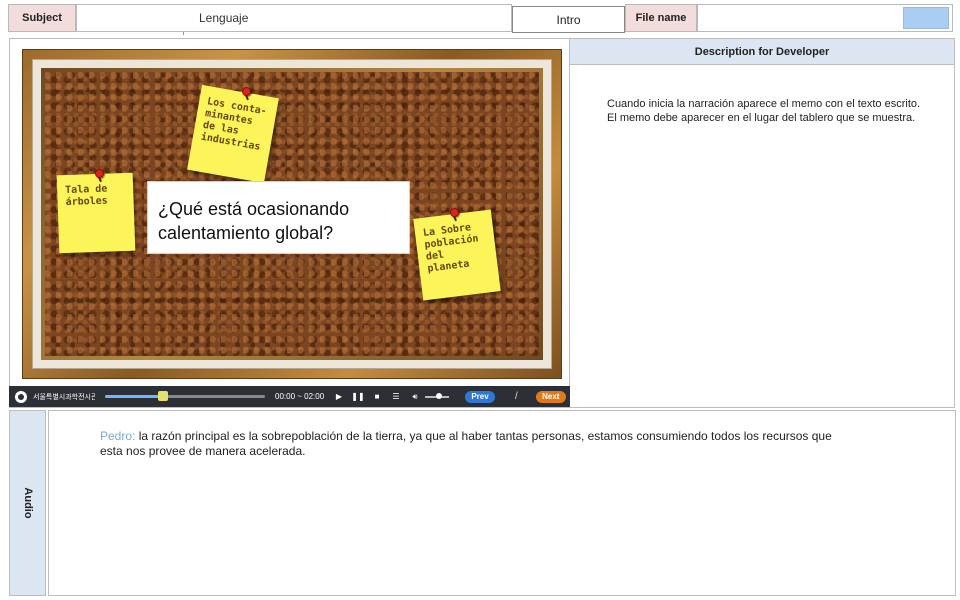 This screenshot has width=960, height=600. Describe the element at coordinates (661, 18) in the screenshot. I see `file-name-label: File name` at that location.